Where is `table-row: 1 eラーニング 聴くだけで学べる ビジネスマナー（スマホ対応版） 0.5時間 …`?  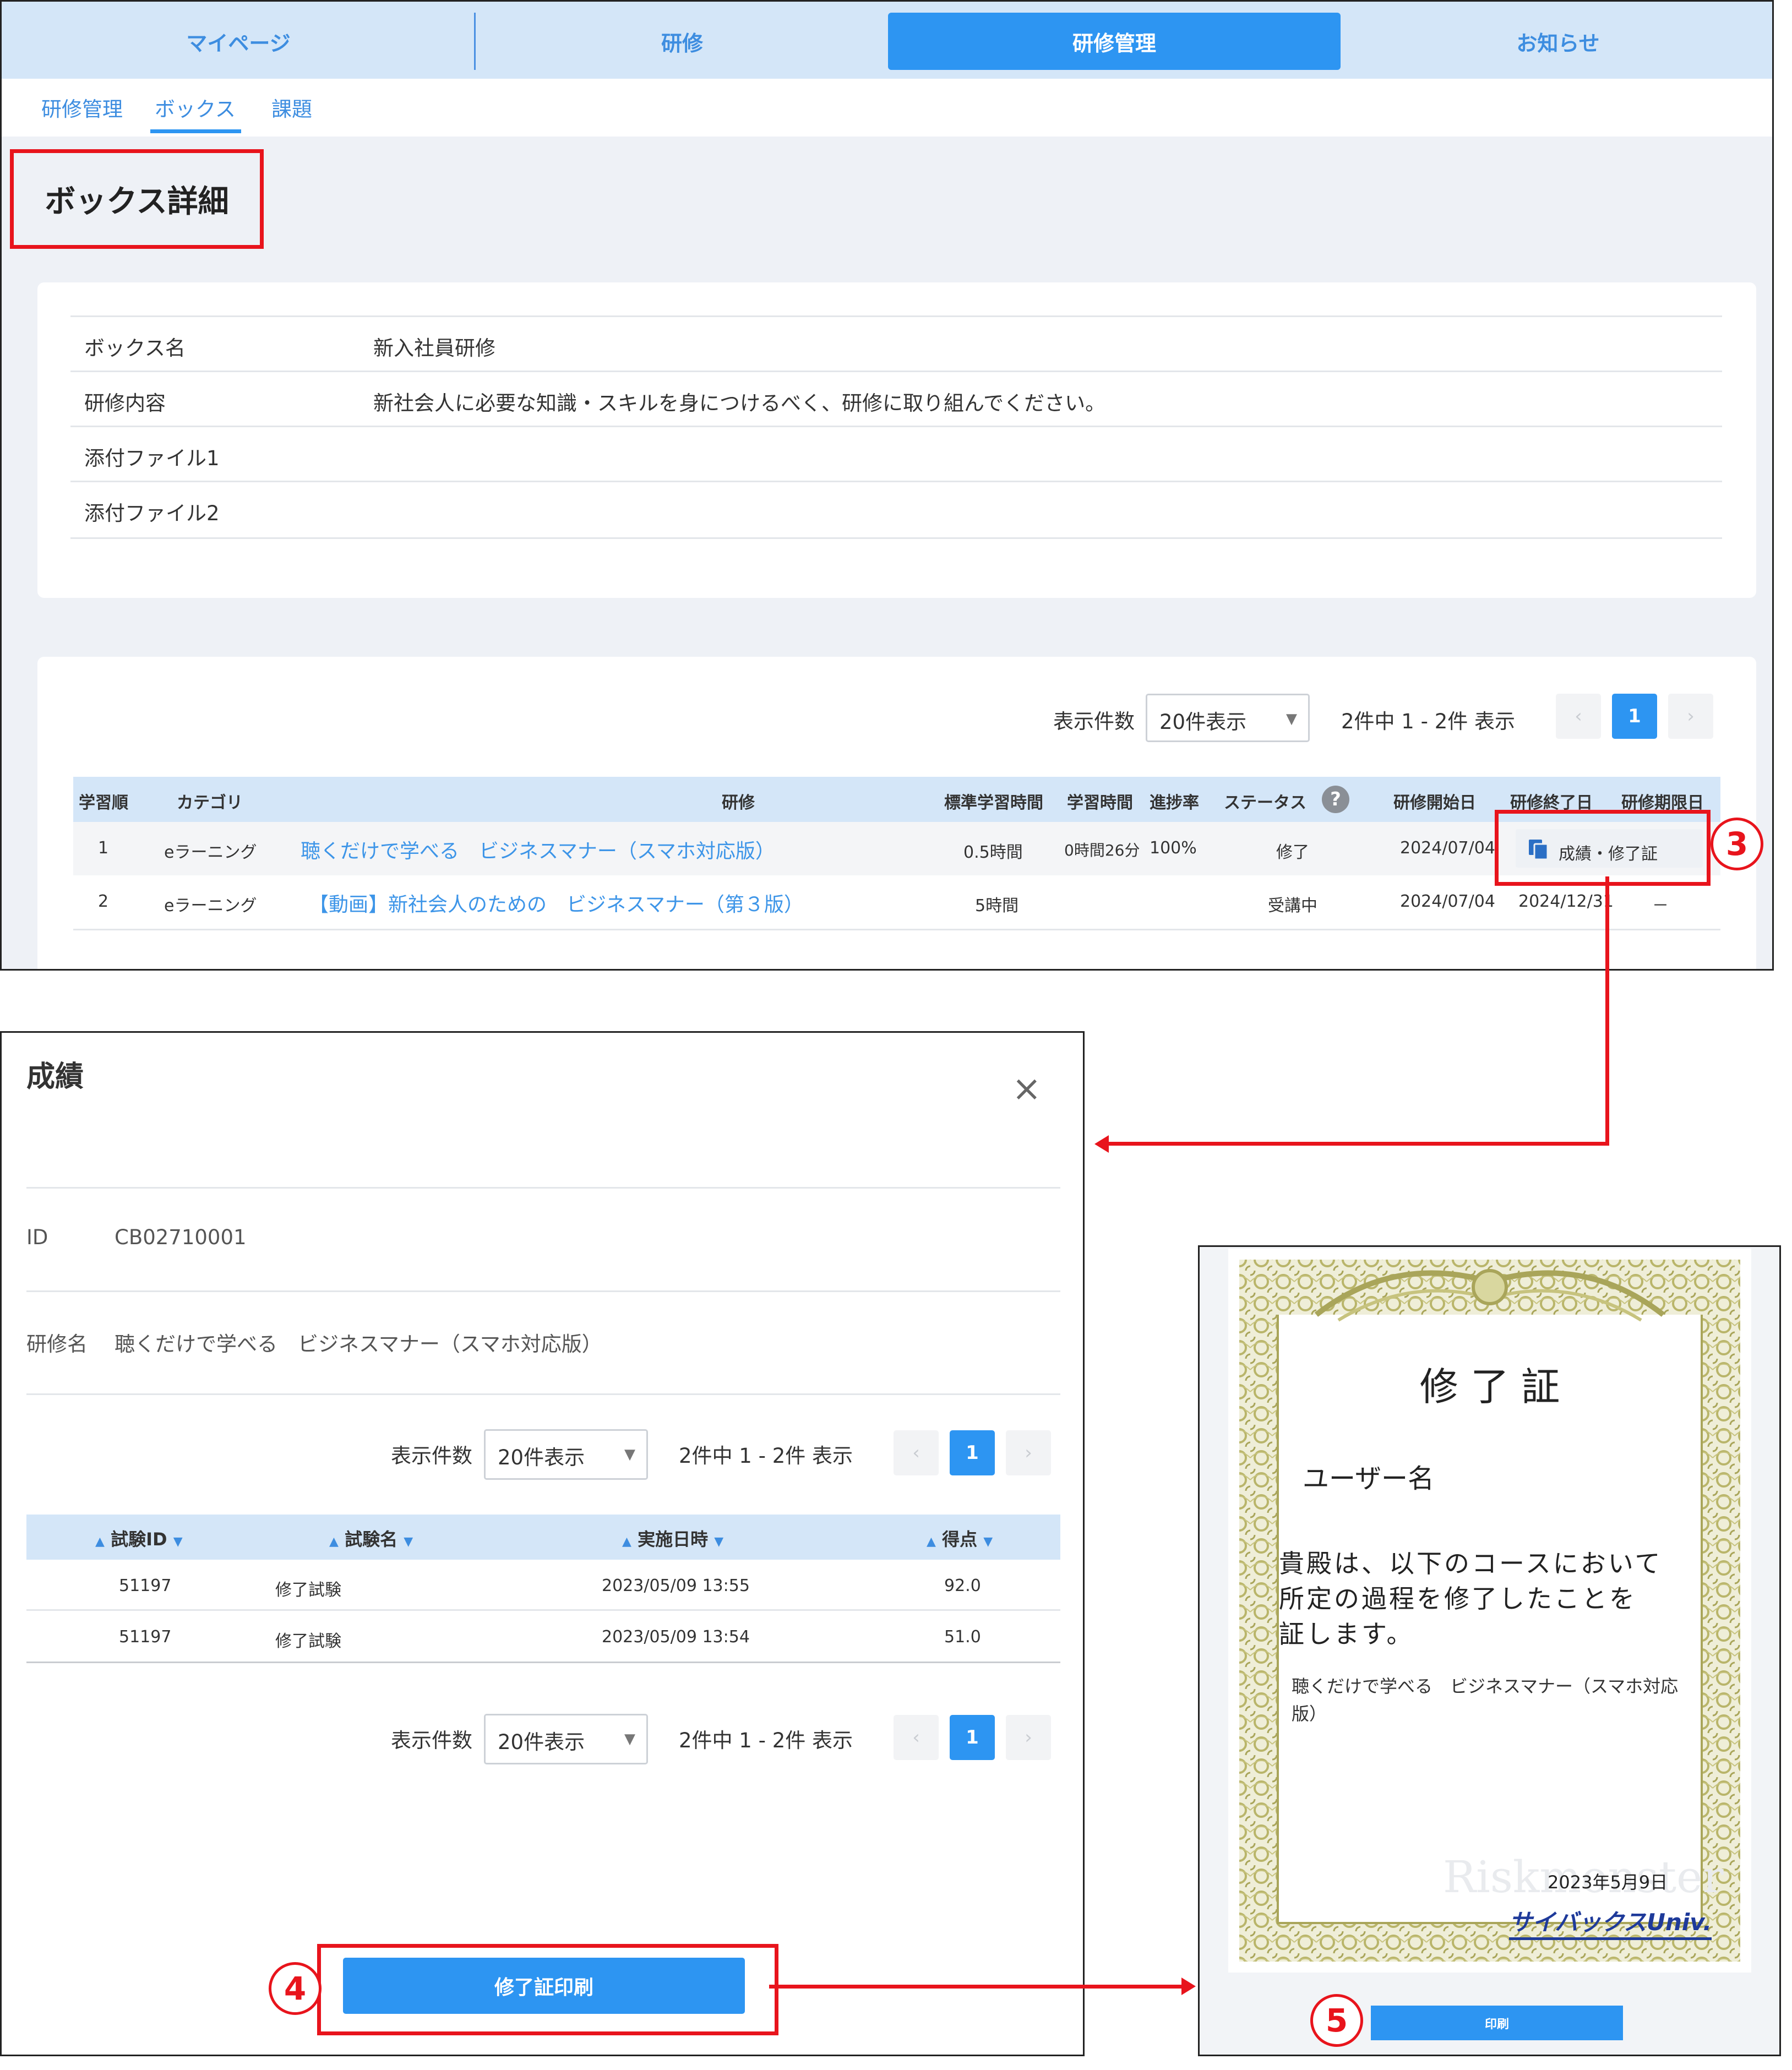
table-row: 1 eラーニング 聴くだけで学べる ビジネスマナー（スマホ対応版） 0.5時間 … is located at coordinates (896, 849).